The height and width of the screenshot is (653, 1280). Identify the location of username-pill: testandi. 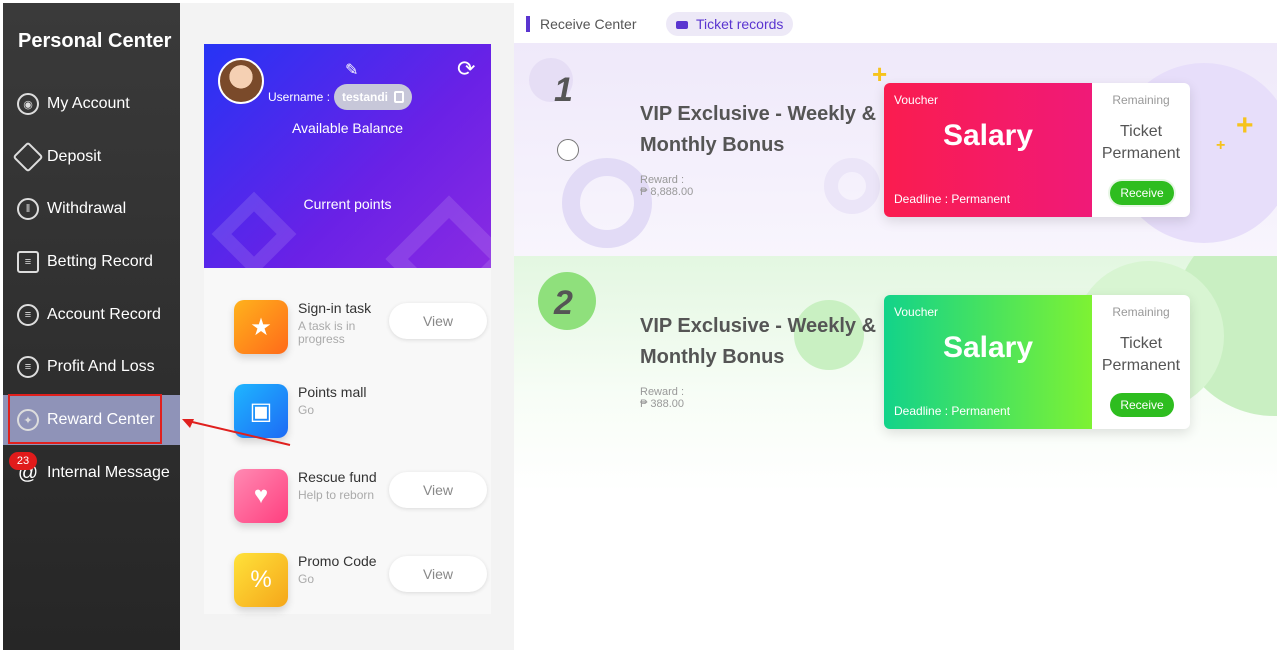
(373, 97).